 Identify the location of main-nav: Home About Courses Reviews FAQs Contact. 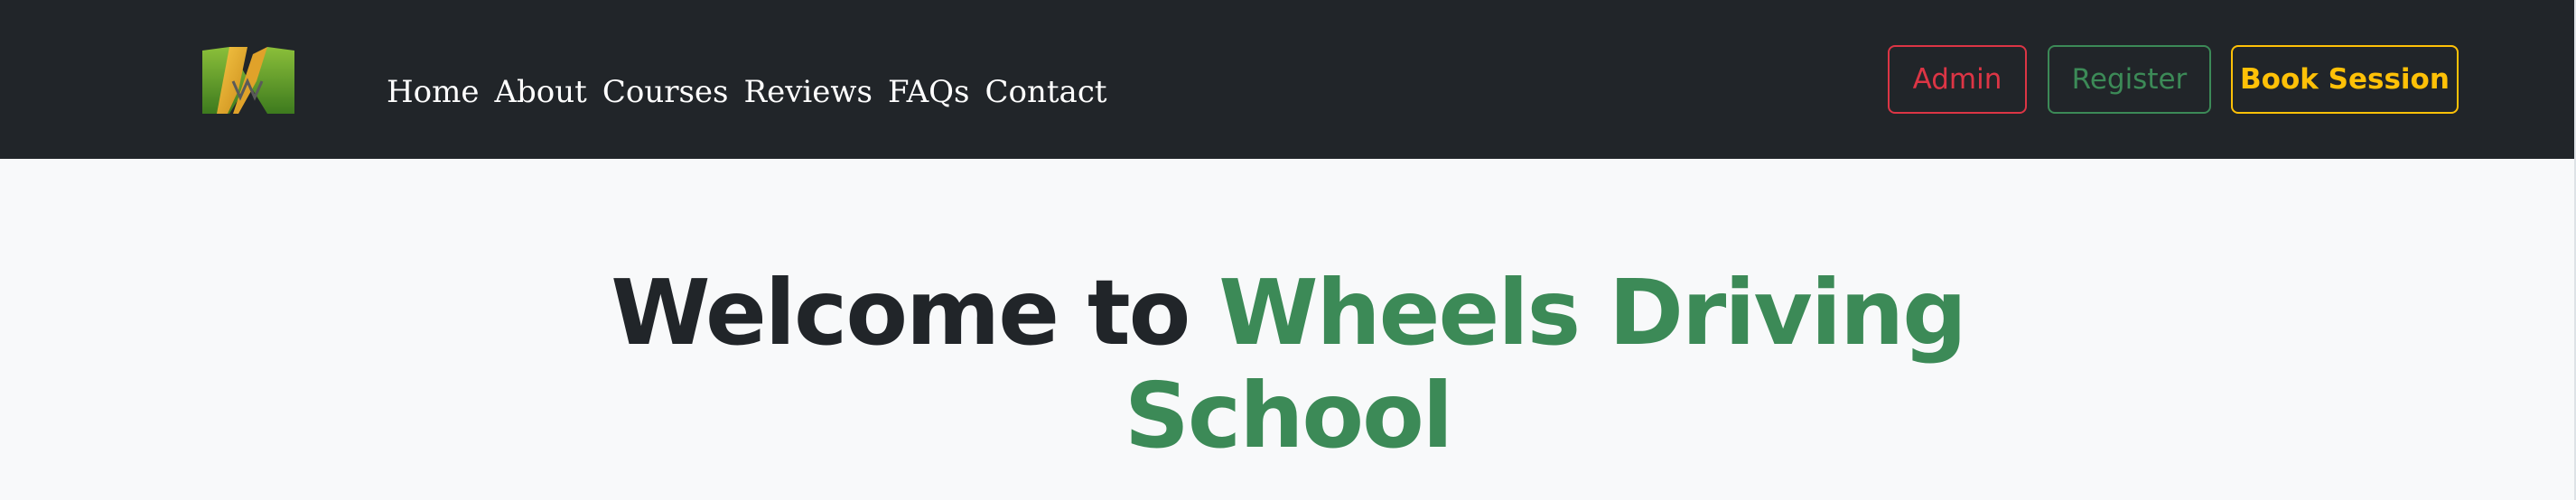
(747, 92).